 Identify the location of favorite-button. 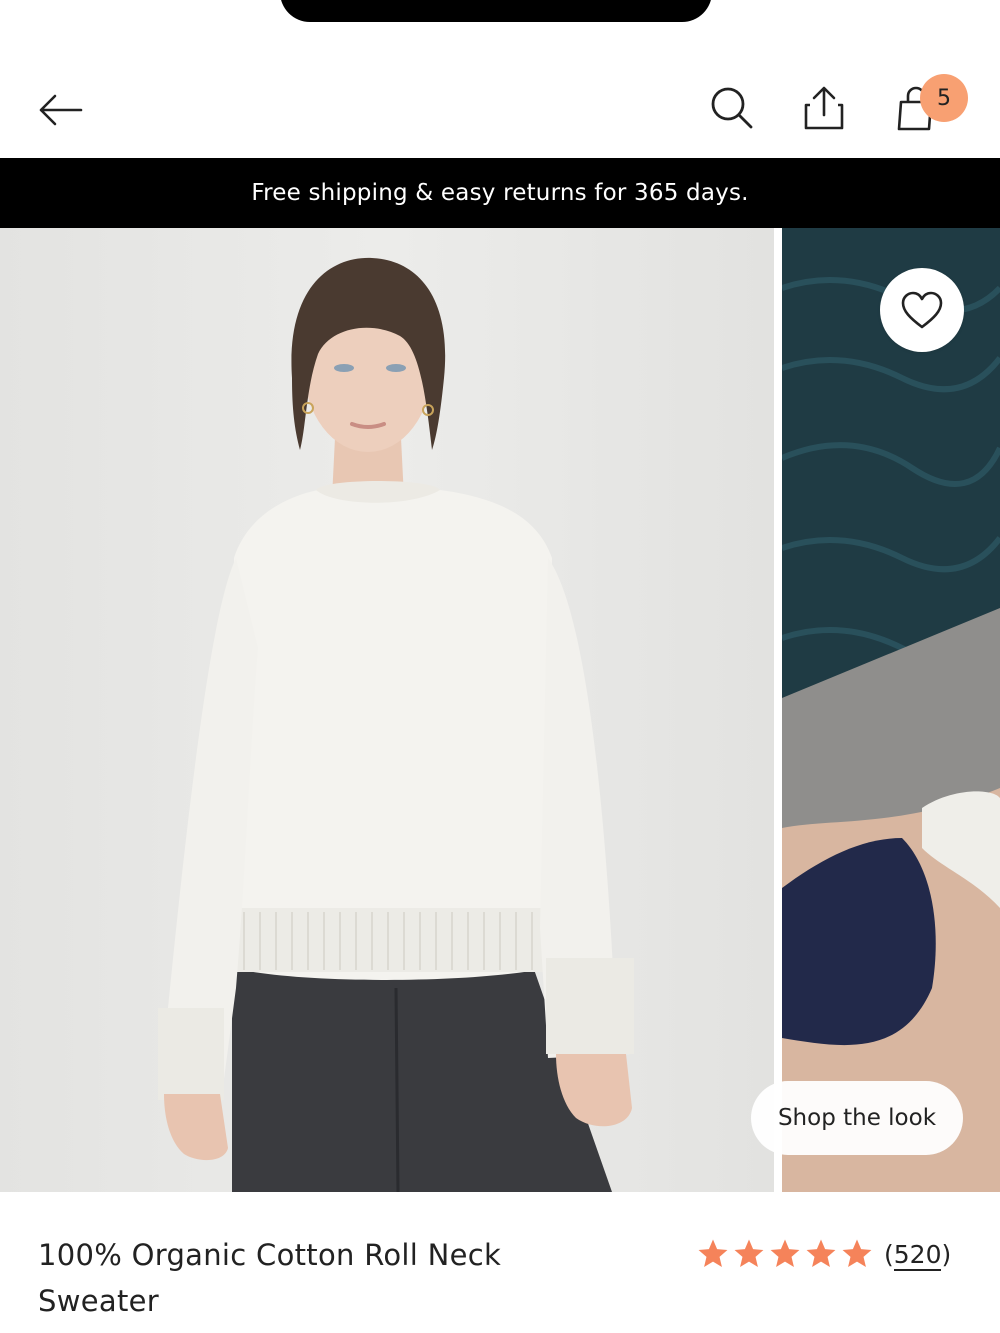
(922, 310).